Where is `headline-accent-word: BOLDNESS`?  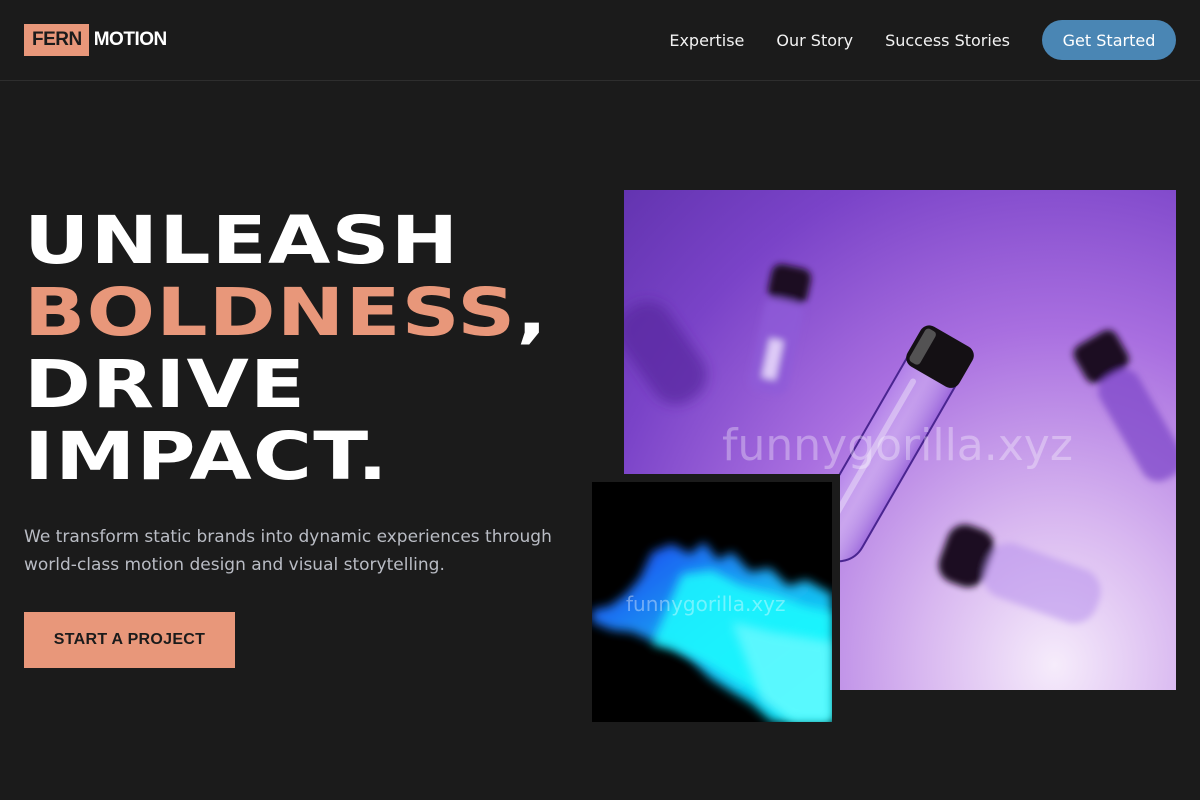
headline-accent-word: BOLDNESS is located at coordinates (270, 312).